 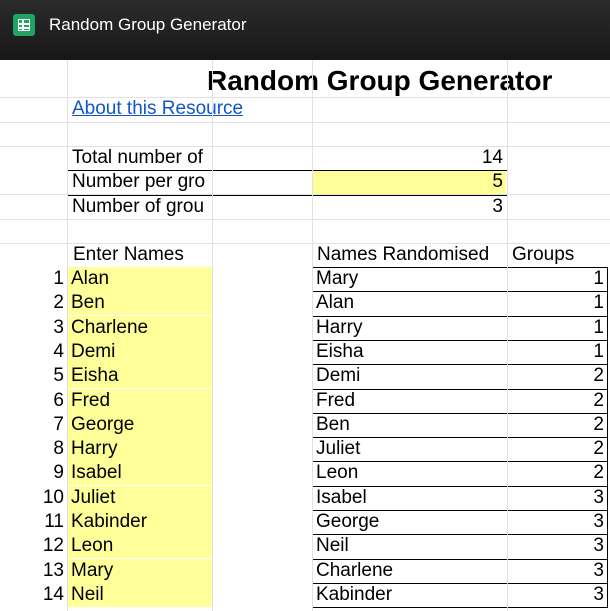 What do you see at coordinates (32, 328) in the screenshot?
I see `row-number: 3` at bounding box center [32, 328].